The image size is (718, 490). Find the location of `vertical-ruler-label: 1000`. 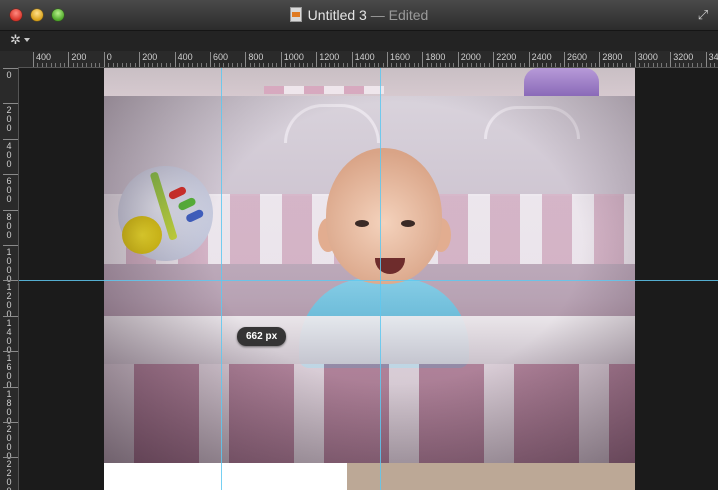

vertical-ruler-label: 1000 is located at coordinates (10, 264).